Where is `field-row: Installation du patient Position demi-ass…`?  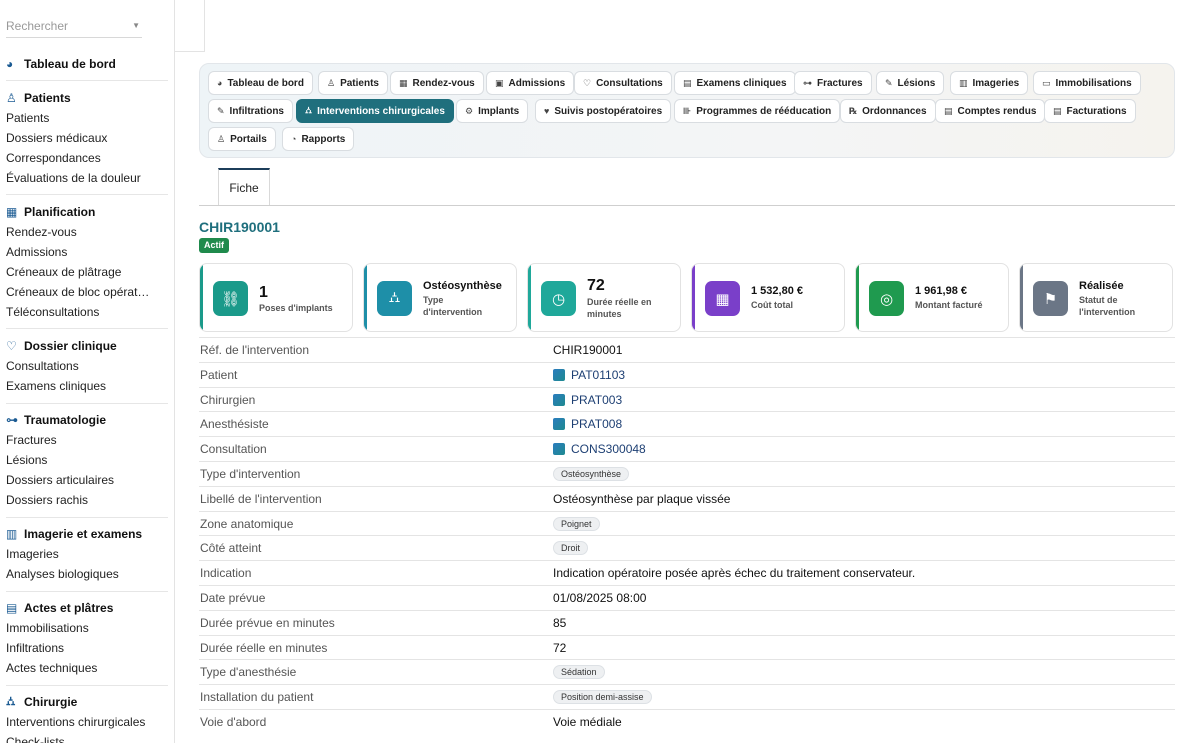 field-row: Installation du patient Position demi-ass… is located at coordinates (687, 696).